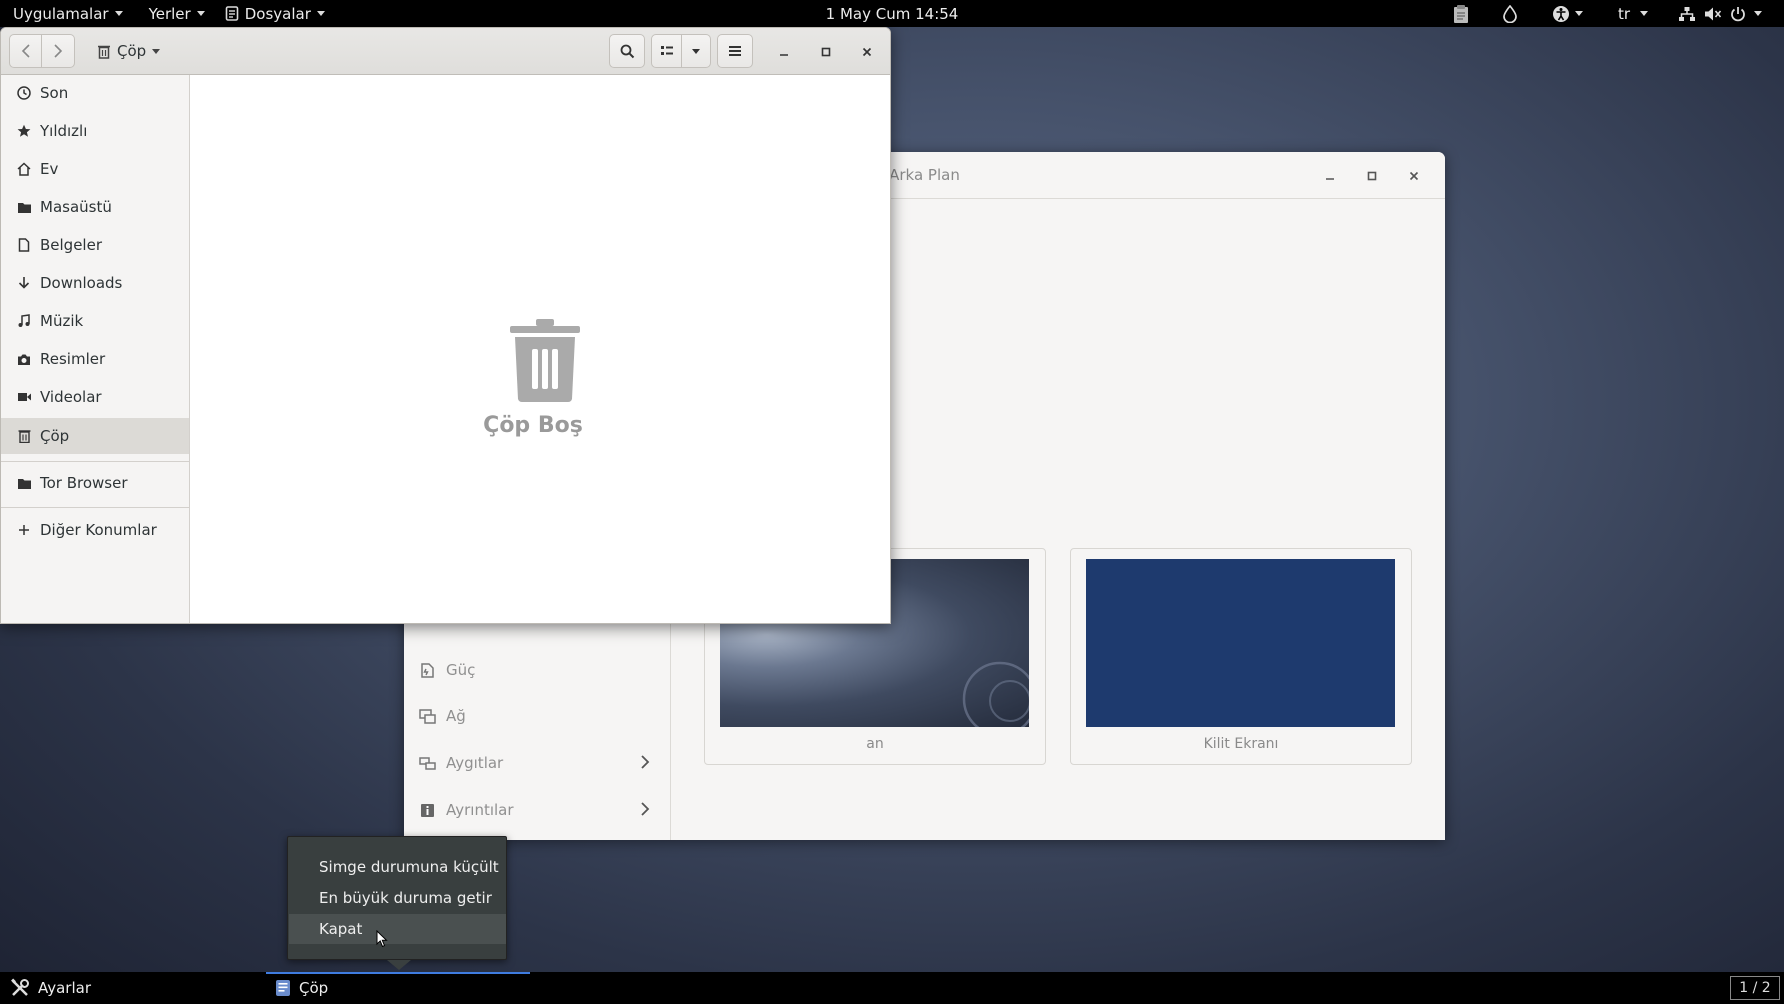 The image size is (1784, 1004). What do you see at coordinates (95, 93) in the screenshot?
I see `sidebar-item-recent: Son` at bounding box center [95, 93].